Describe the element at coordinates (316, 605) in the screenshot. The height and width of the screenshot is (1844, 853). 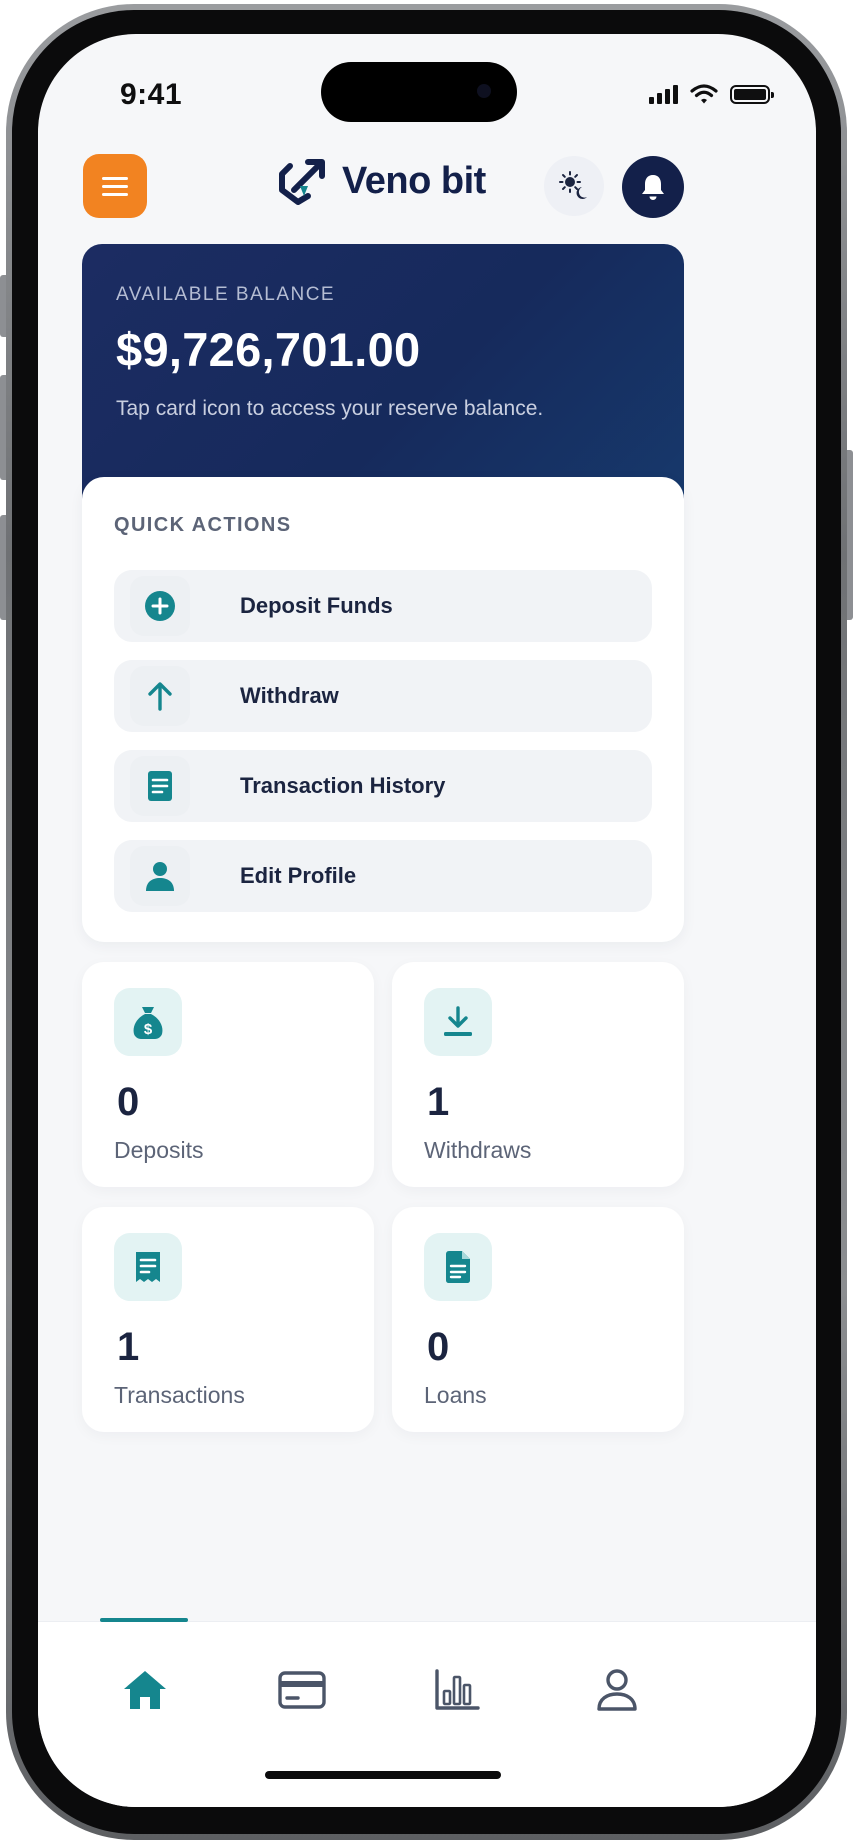
I see `action-label: Deposit Funds` at that location.